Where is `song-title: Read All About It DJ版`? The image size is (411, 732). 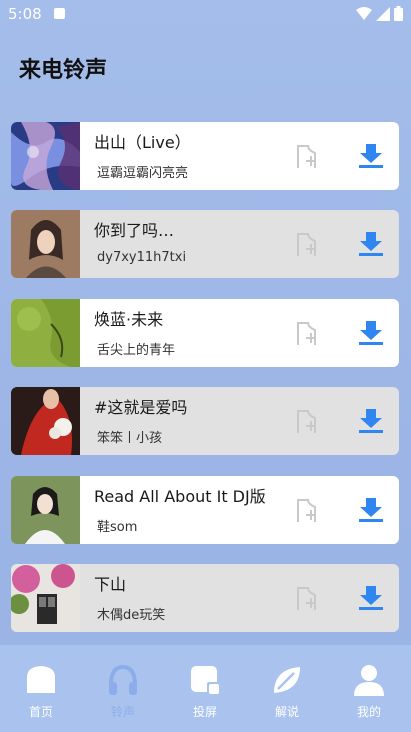
song-title: Read All About It DJ版 is located at coordinates (180, 496).